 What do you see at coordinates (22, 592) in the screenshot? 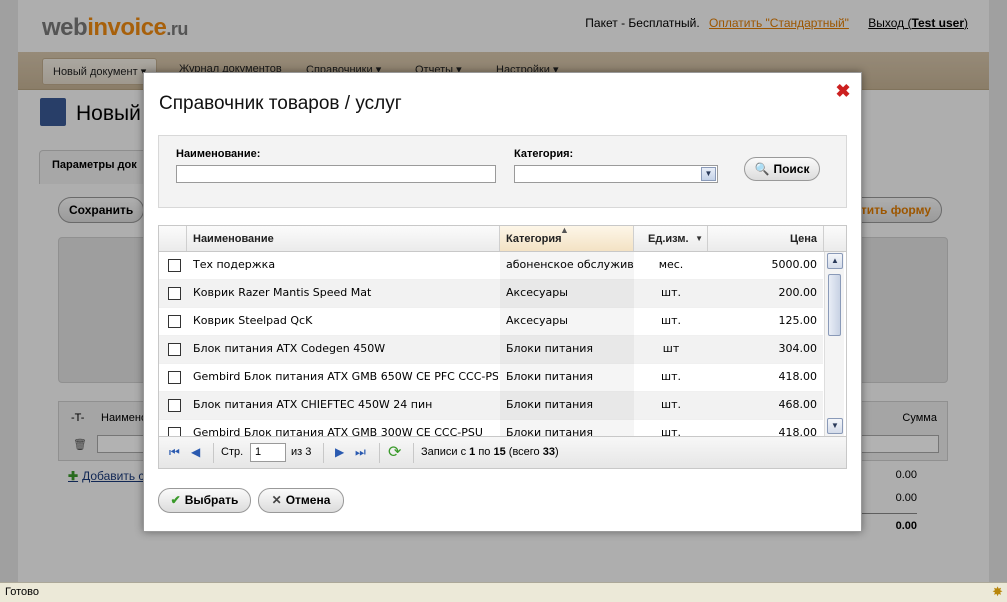
I see `status-text: Готово` at bounding box center [22, 592].